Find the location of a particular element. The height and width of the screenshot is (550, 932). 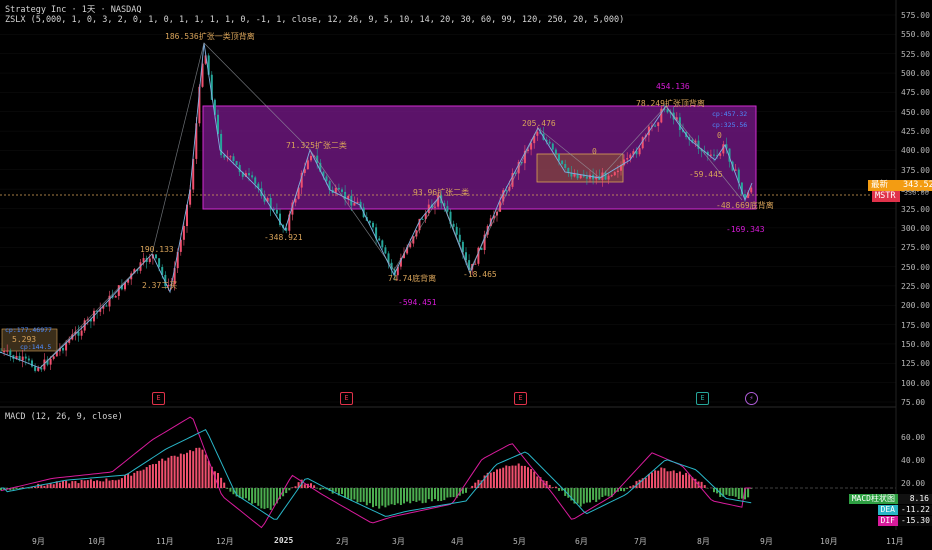

time-tick: 5月 is located at coordinates (519, 541).